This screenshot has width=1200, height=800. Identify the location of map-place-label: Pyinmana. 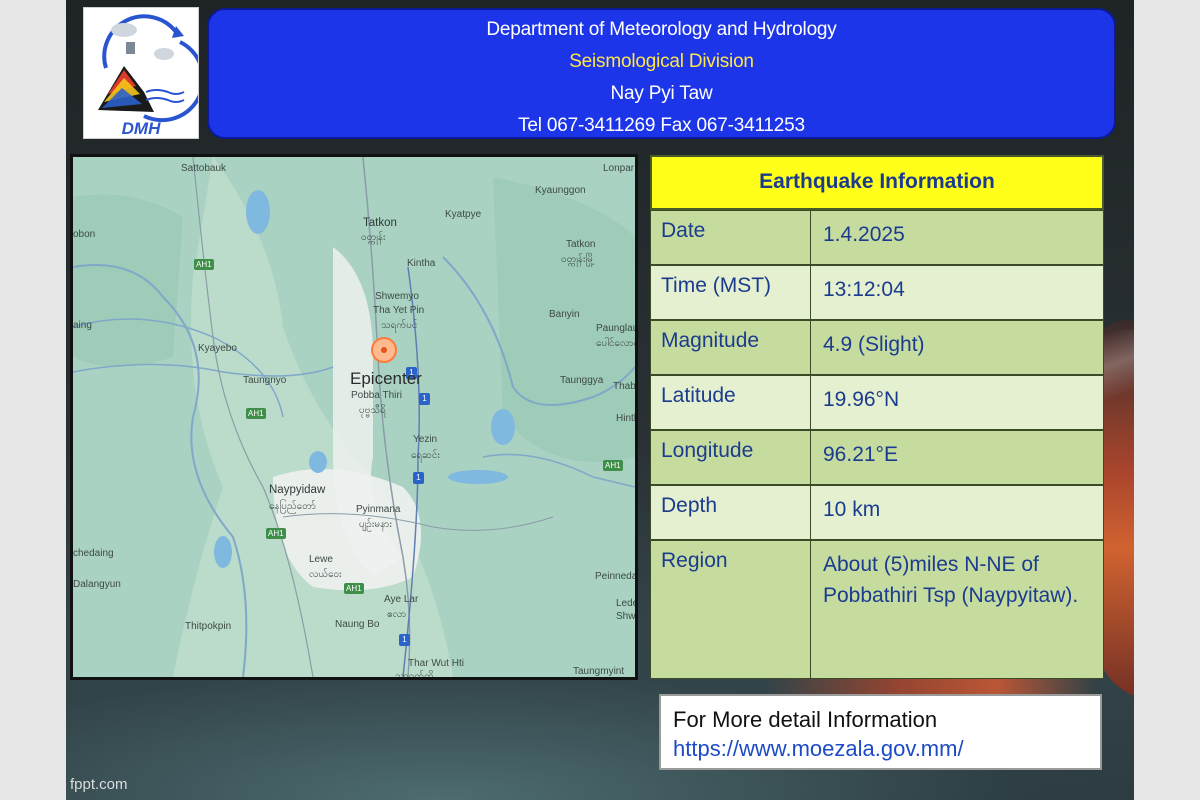
(378, 509).